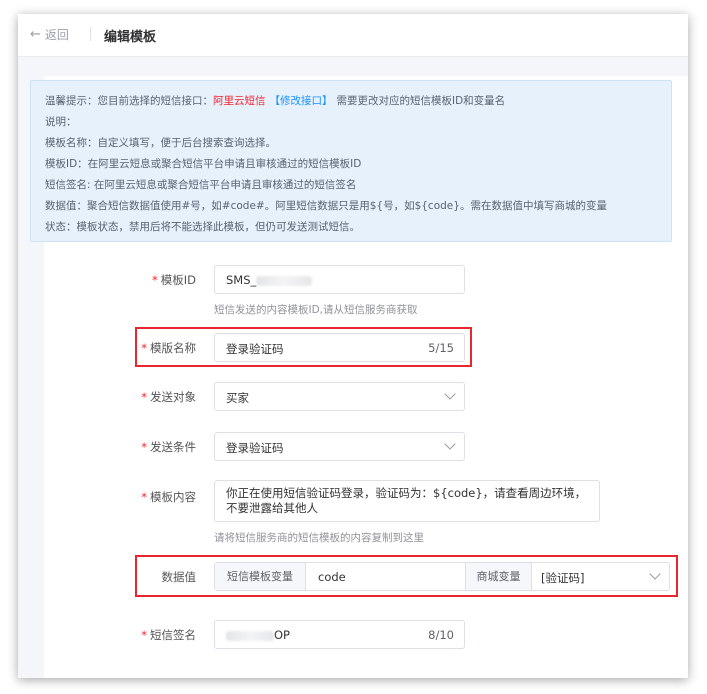  Describe the element at coordinates (600, 576) in the screenshot. I see `mall-var-select: [验证码]` at that location.